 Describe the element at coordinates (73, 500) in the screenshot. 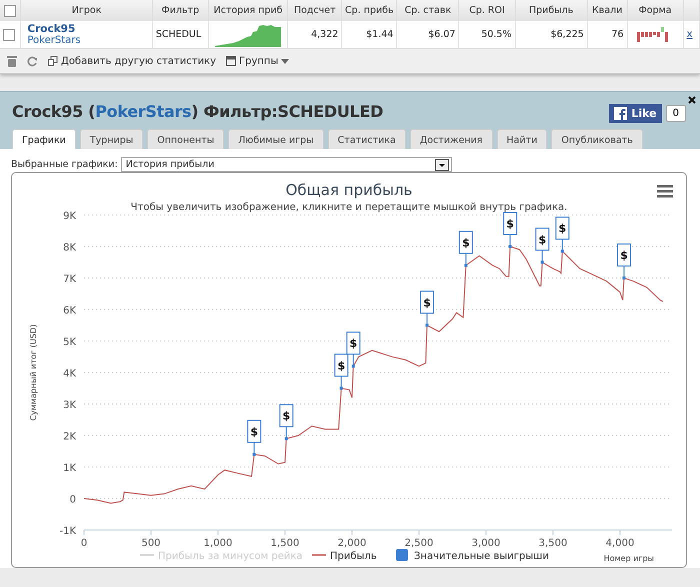

I see `y-tick-label: 0` at that location.